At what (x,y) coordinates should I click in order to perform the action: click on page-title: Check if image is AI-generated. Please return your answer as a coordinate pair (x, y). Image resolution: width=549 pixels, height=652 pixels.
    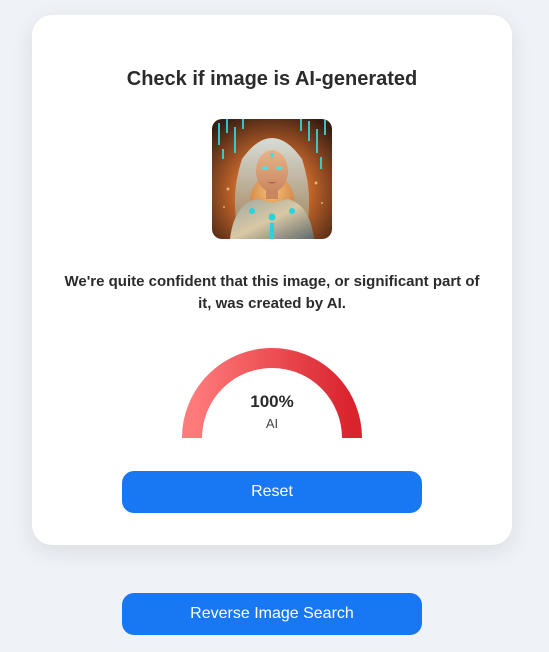
    Looking at the image, I should click on (272, 79).